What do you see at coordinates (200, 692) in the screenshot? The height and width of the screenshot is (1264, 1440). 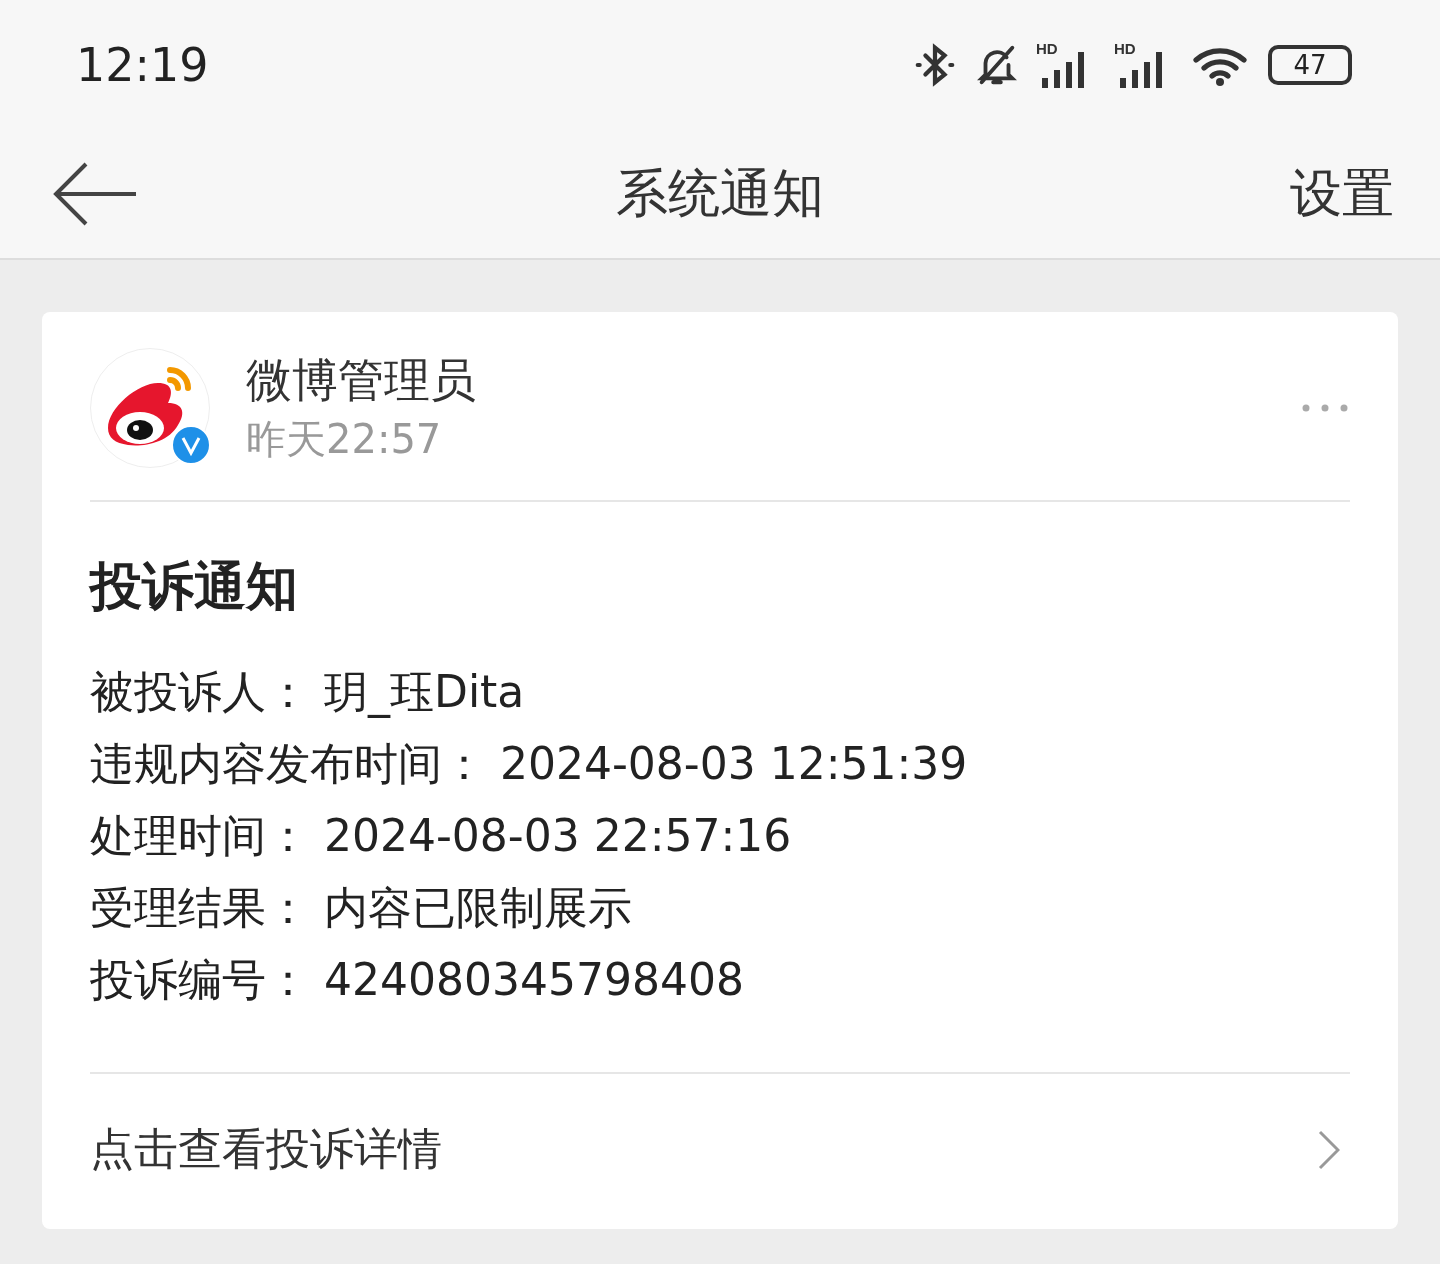 I see `field-label: 被投诉人：` at bounding box center [200, 692].